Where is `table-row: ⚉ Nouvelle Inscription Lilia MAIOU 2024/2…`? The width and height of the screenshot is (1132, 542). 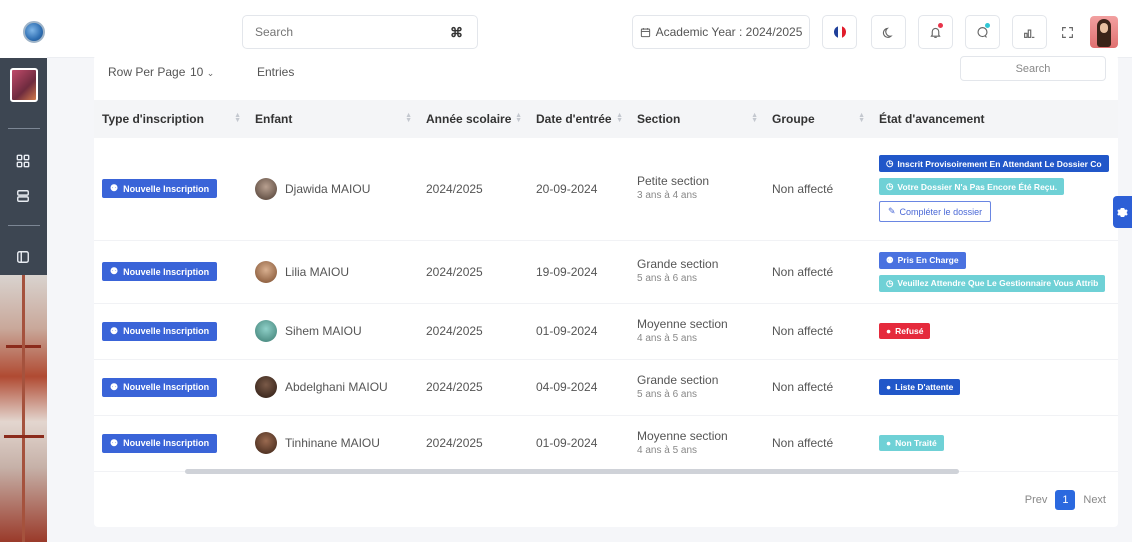
table-row: ⚉ Nouvelle Inscription Lilia MAIOU 2024/2… is located at coordinates (606, 272).